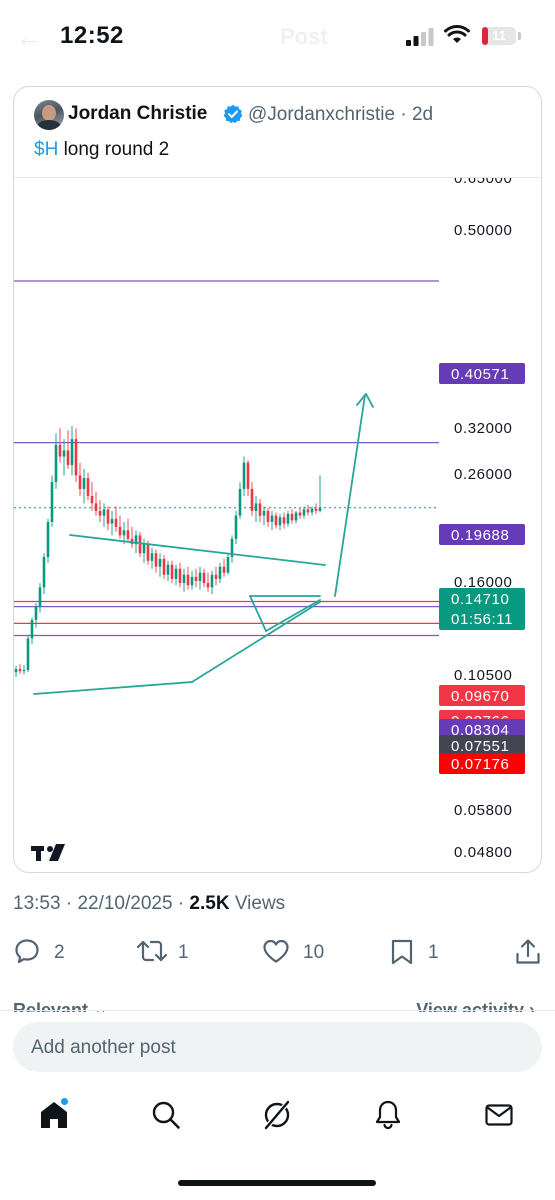 Image resolution: width=555 pixels, height=1200 pixels. Describe the element at coordinates (49, 115) in the screenshot. I see `avatar` at that location.